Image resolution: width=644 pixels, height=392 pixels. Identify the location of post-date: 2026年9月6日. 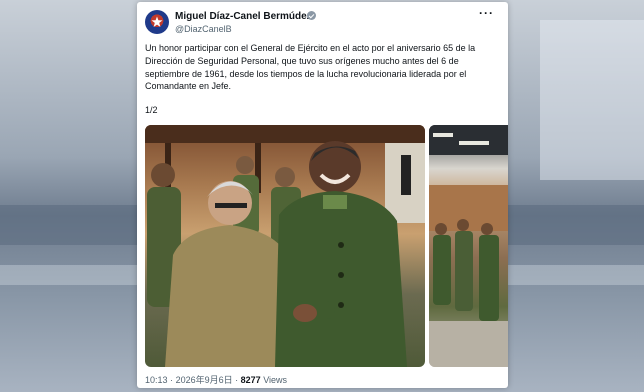
(204, 380).